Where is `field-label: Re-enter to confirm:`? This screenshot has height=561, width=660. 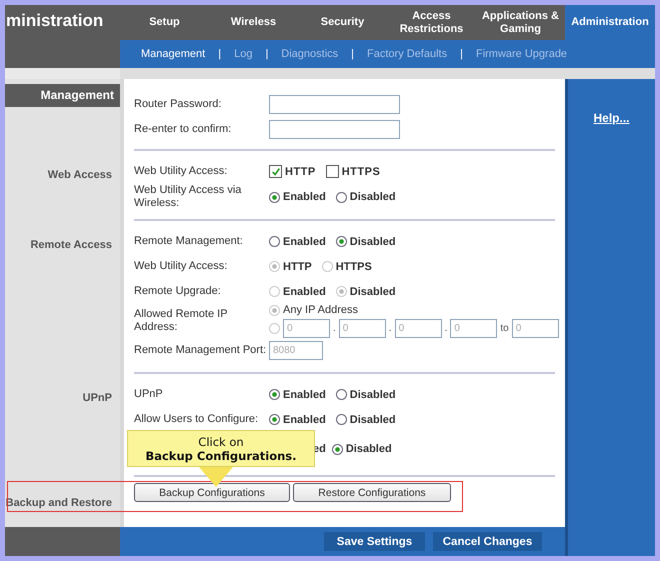
field-label: Re-enter to confirm: is located at coordinates (183, 129).